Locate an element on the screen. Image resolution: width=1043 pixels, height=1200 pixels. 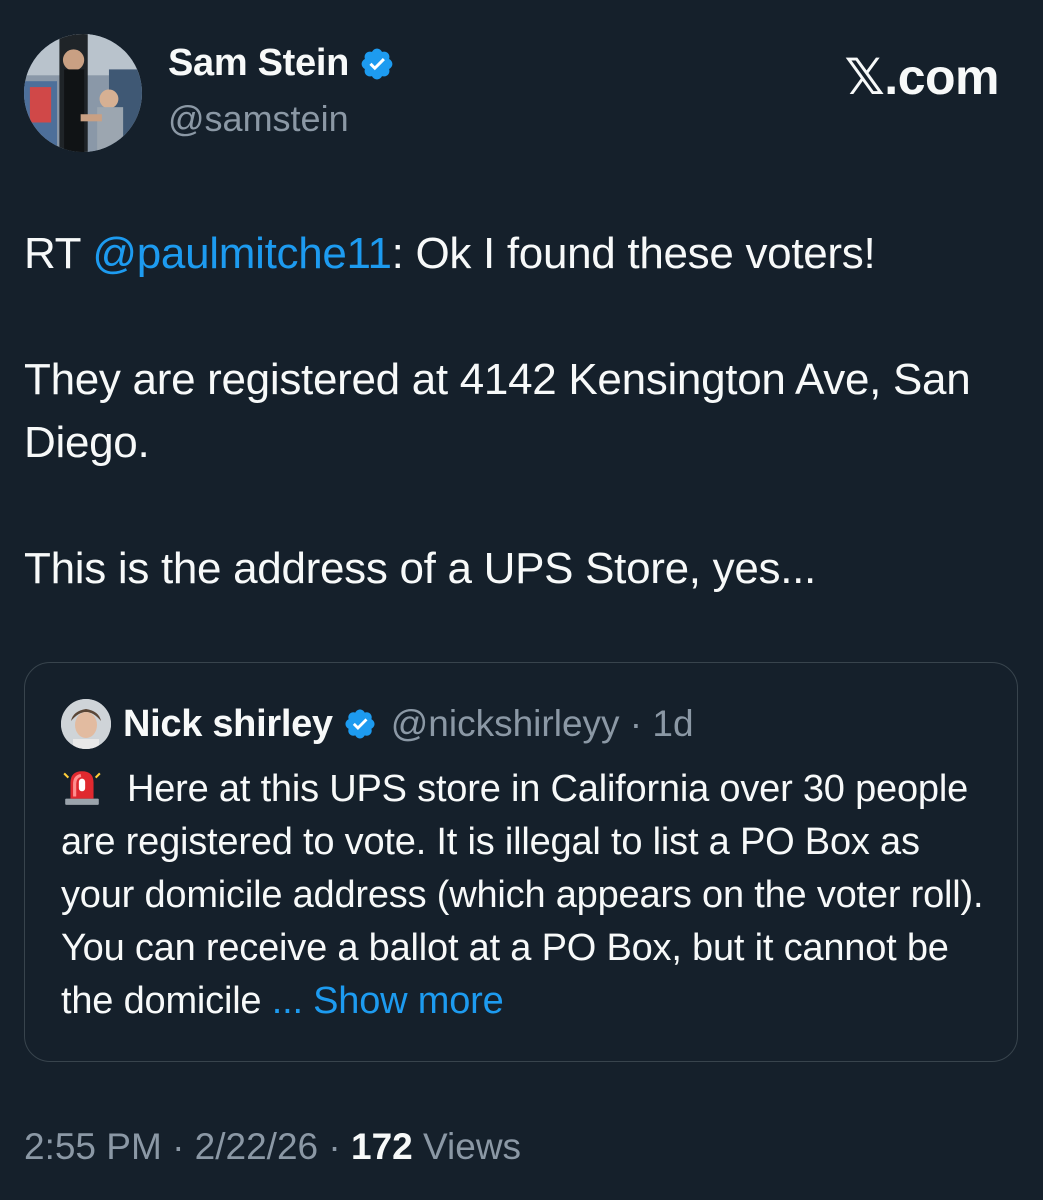
rt-prefix: RT is located at coordinates (58, 253).